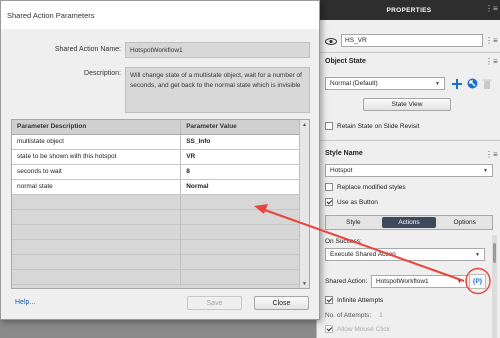 The image size is (500, 338). Describe the element at coordinates (360, 300) in the screenshot. I see `infinite-attempts-label: Infinite Attempts` at that location.